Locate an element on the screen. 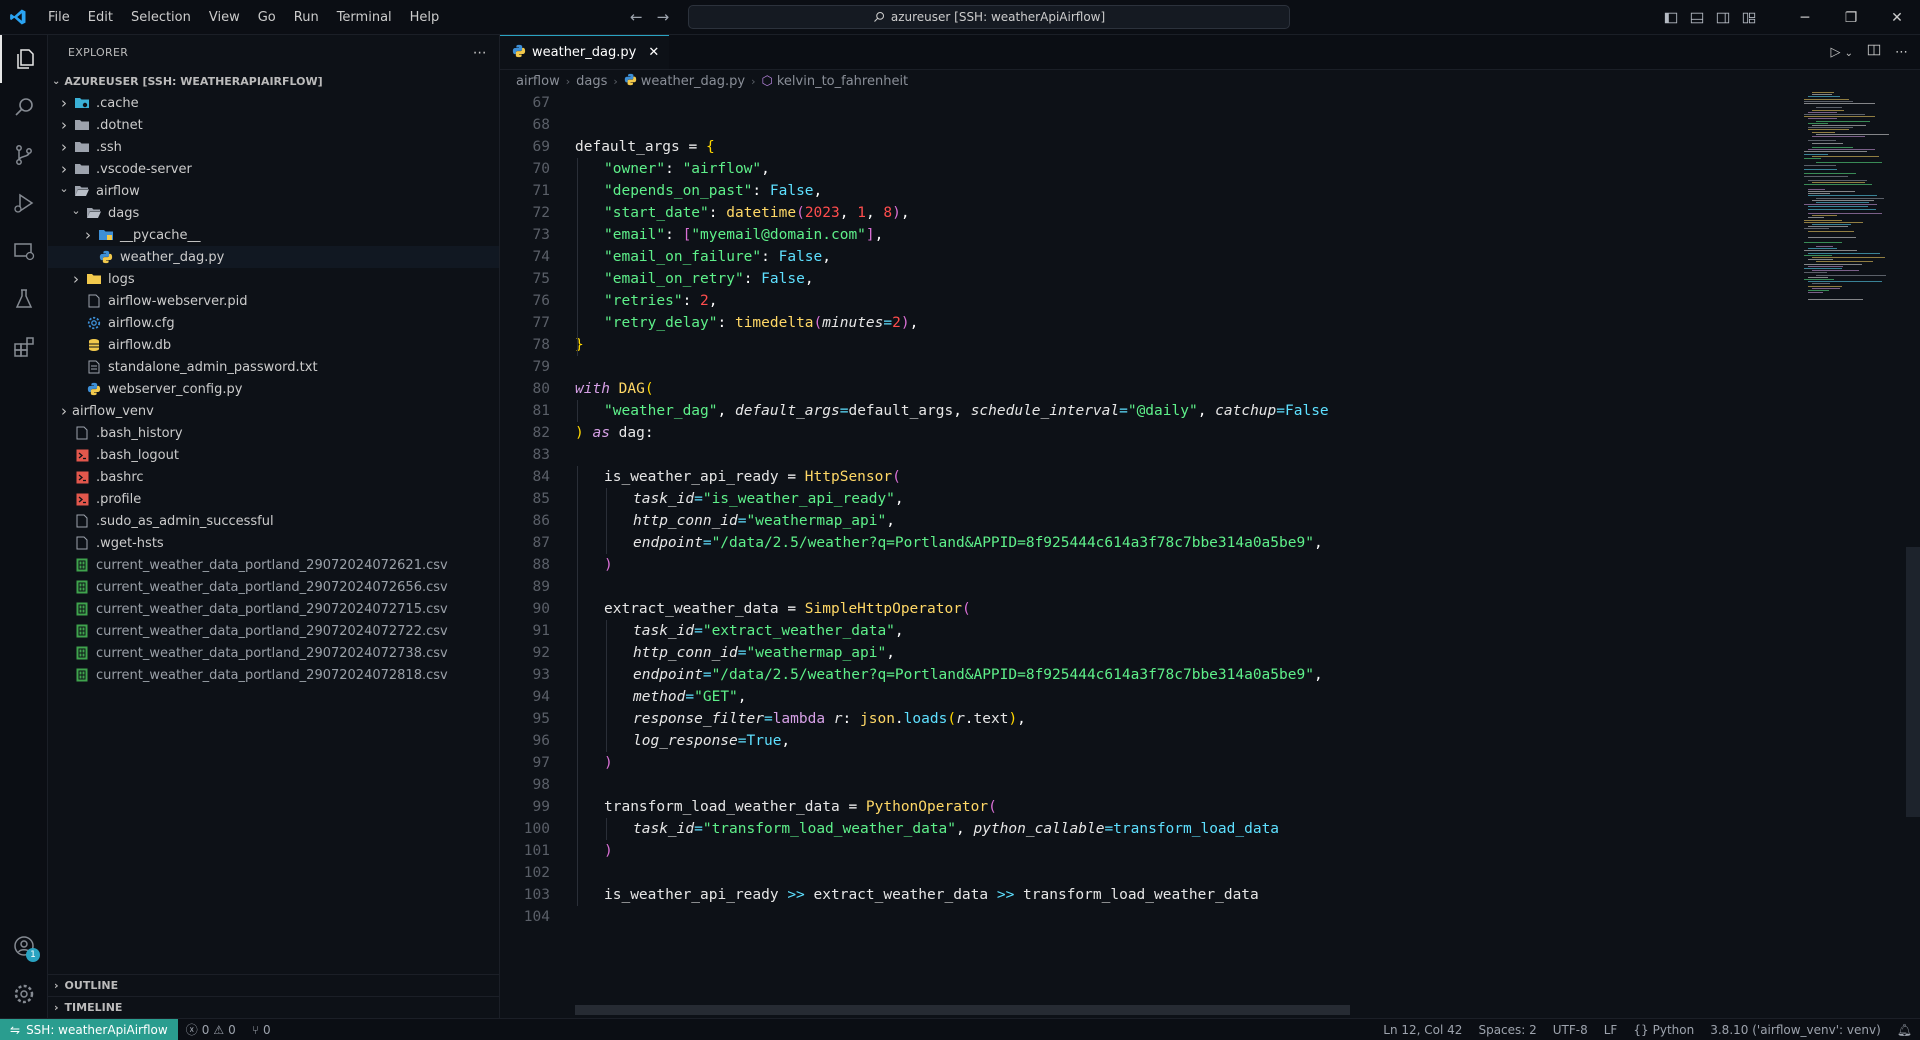 This screenshot has height=1040, width=1920. code-token: ) is located at coordinates (579, 433).